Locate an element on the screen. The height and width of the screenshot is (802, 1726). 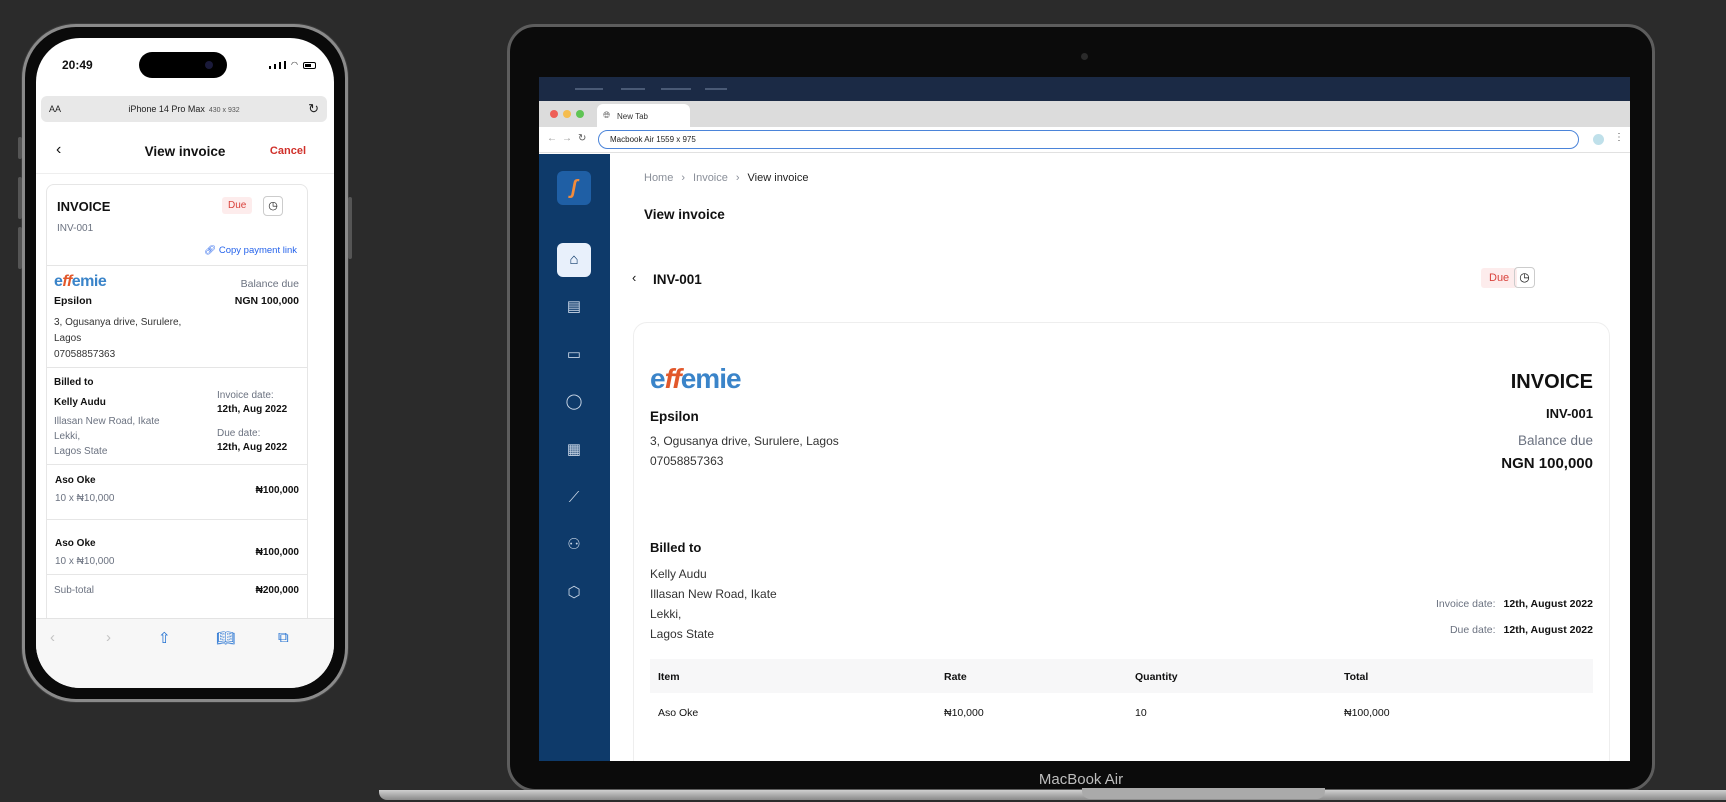
invoice-id: INV-001 is located at coordinates (677, 279).